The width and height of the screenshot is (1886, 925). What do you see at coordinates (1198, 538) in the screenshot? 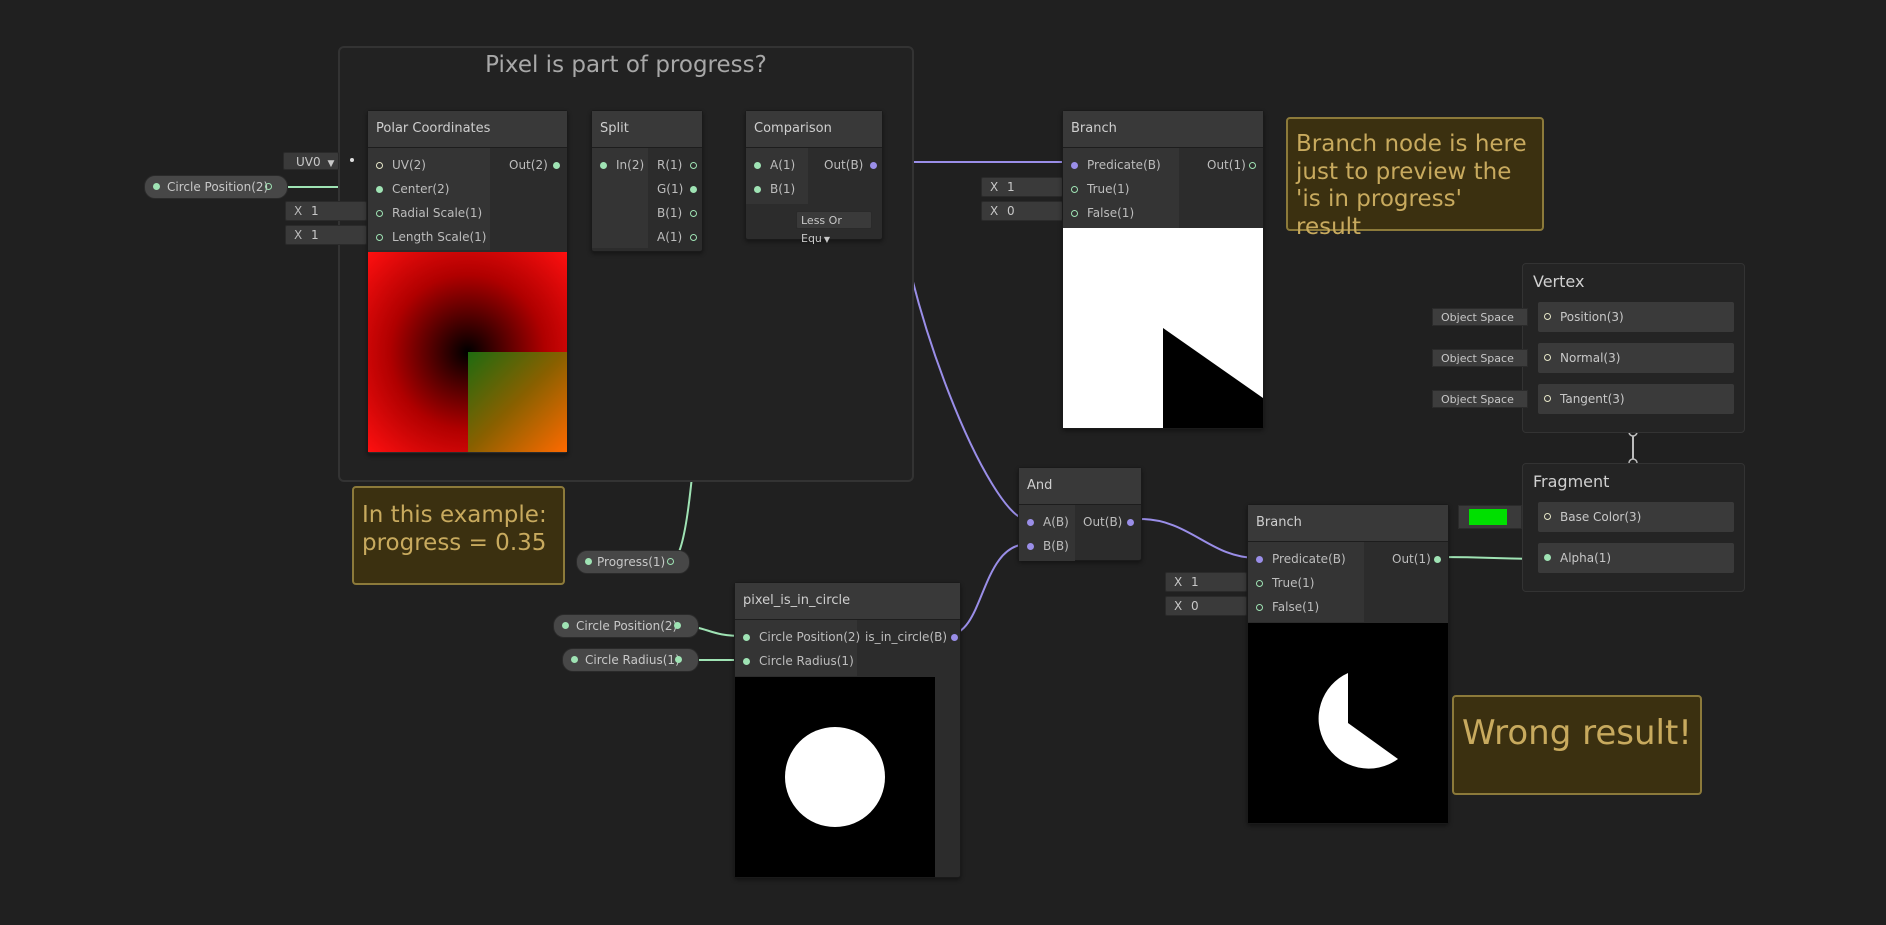
I see `wire-and-to-branch2` at bounding box center [1198, 538].